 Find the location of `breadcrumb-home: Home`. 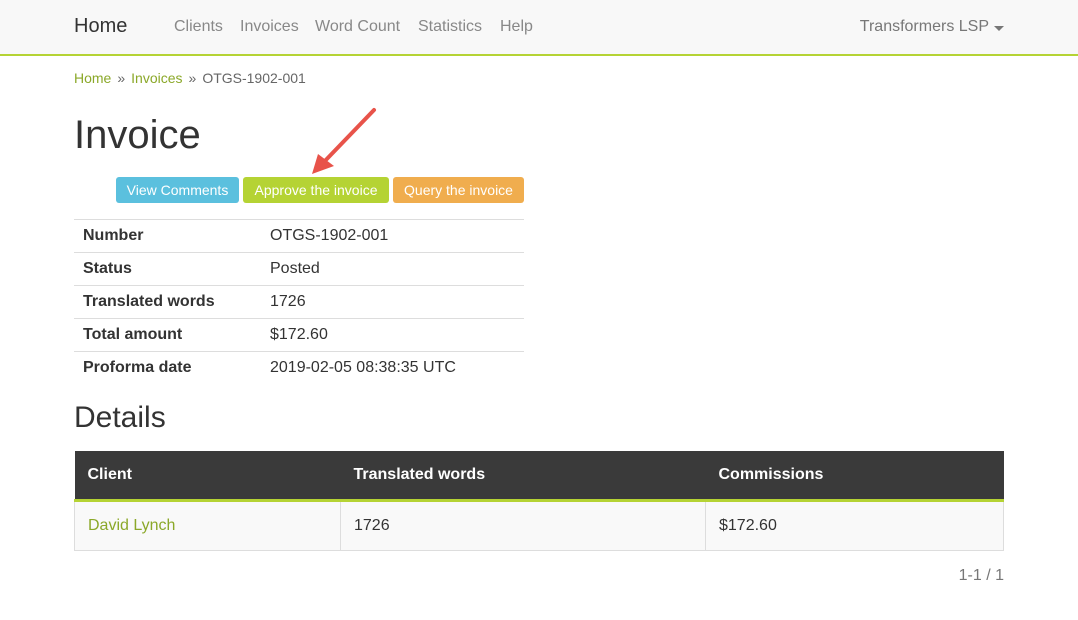

breadcrumb-home: Home is located at coordinates (92, 78).